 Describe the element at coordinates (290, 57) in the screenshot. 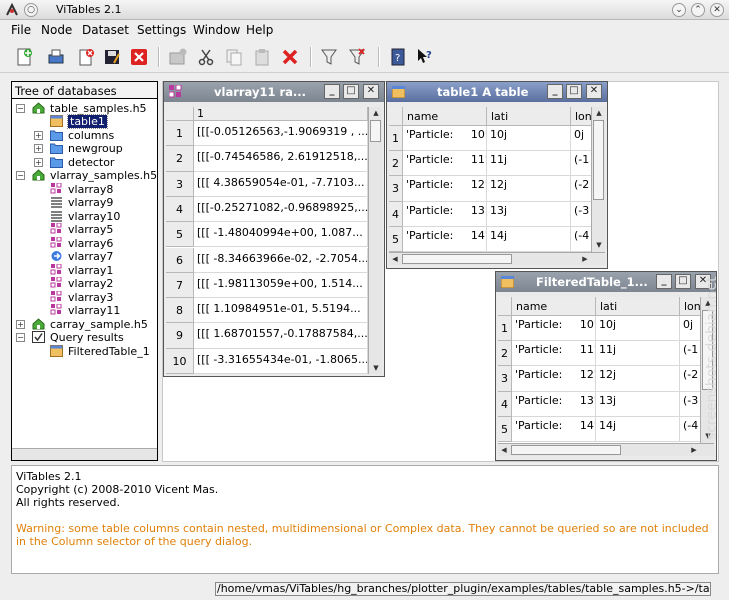

I see `delete-button` at that location.